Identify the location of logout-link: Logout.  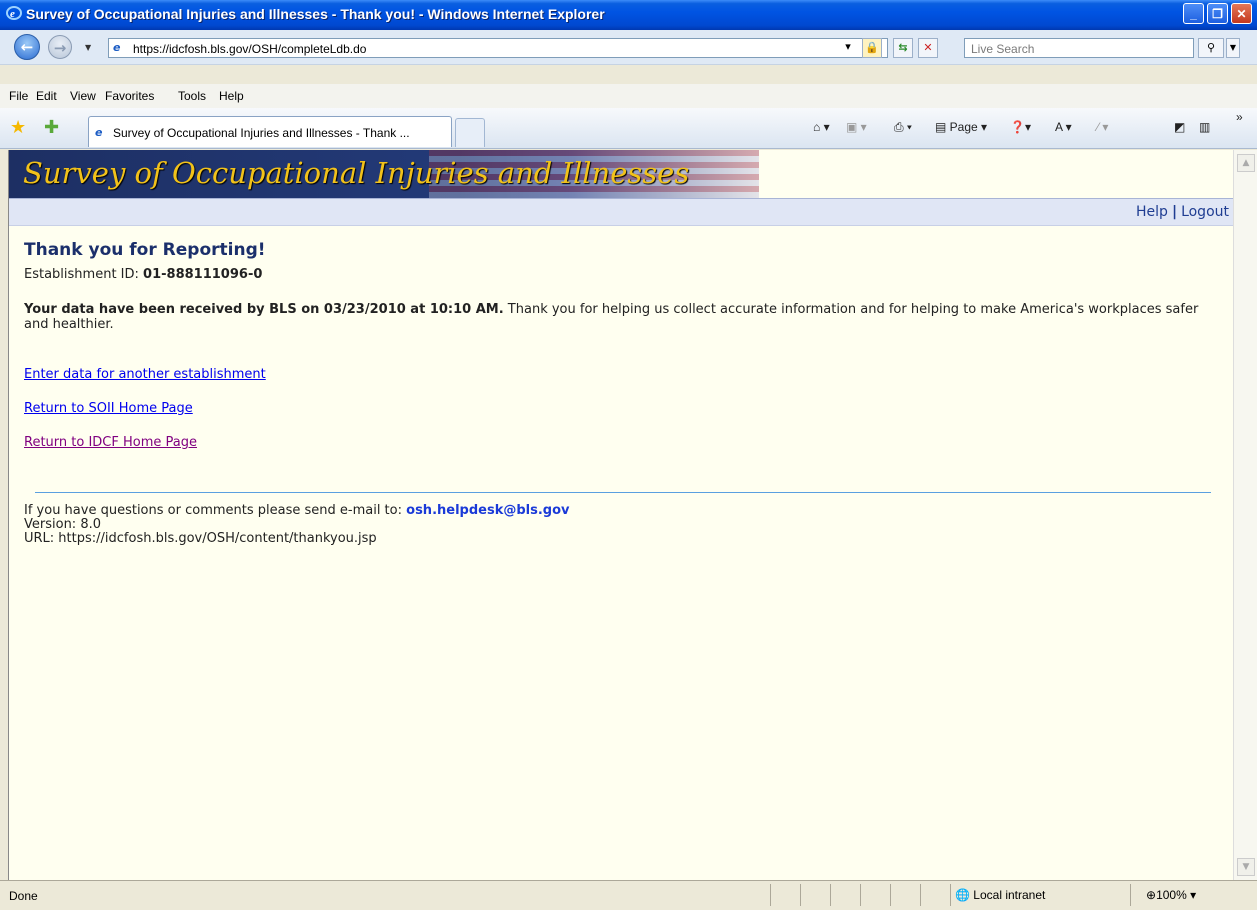
(1205, 212).